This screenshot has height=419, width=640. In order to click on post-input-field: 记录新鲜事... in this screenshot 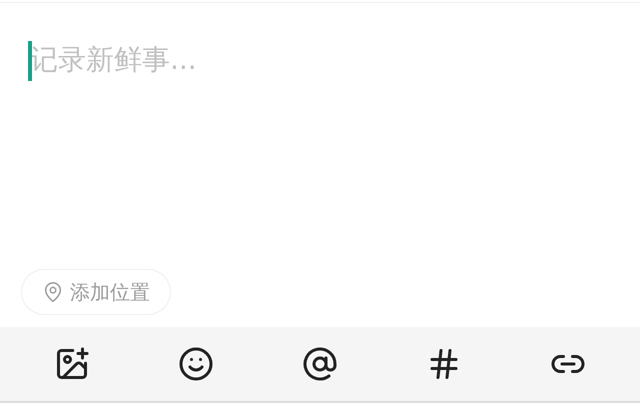, I will do `click(300, 62)`.